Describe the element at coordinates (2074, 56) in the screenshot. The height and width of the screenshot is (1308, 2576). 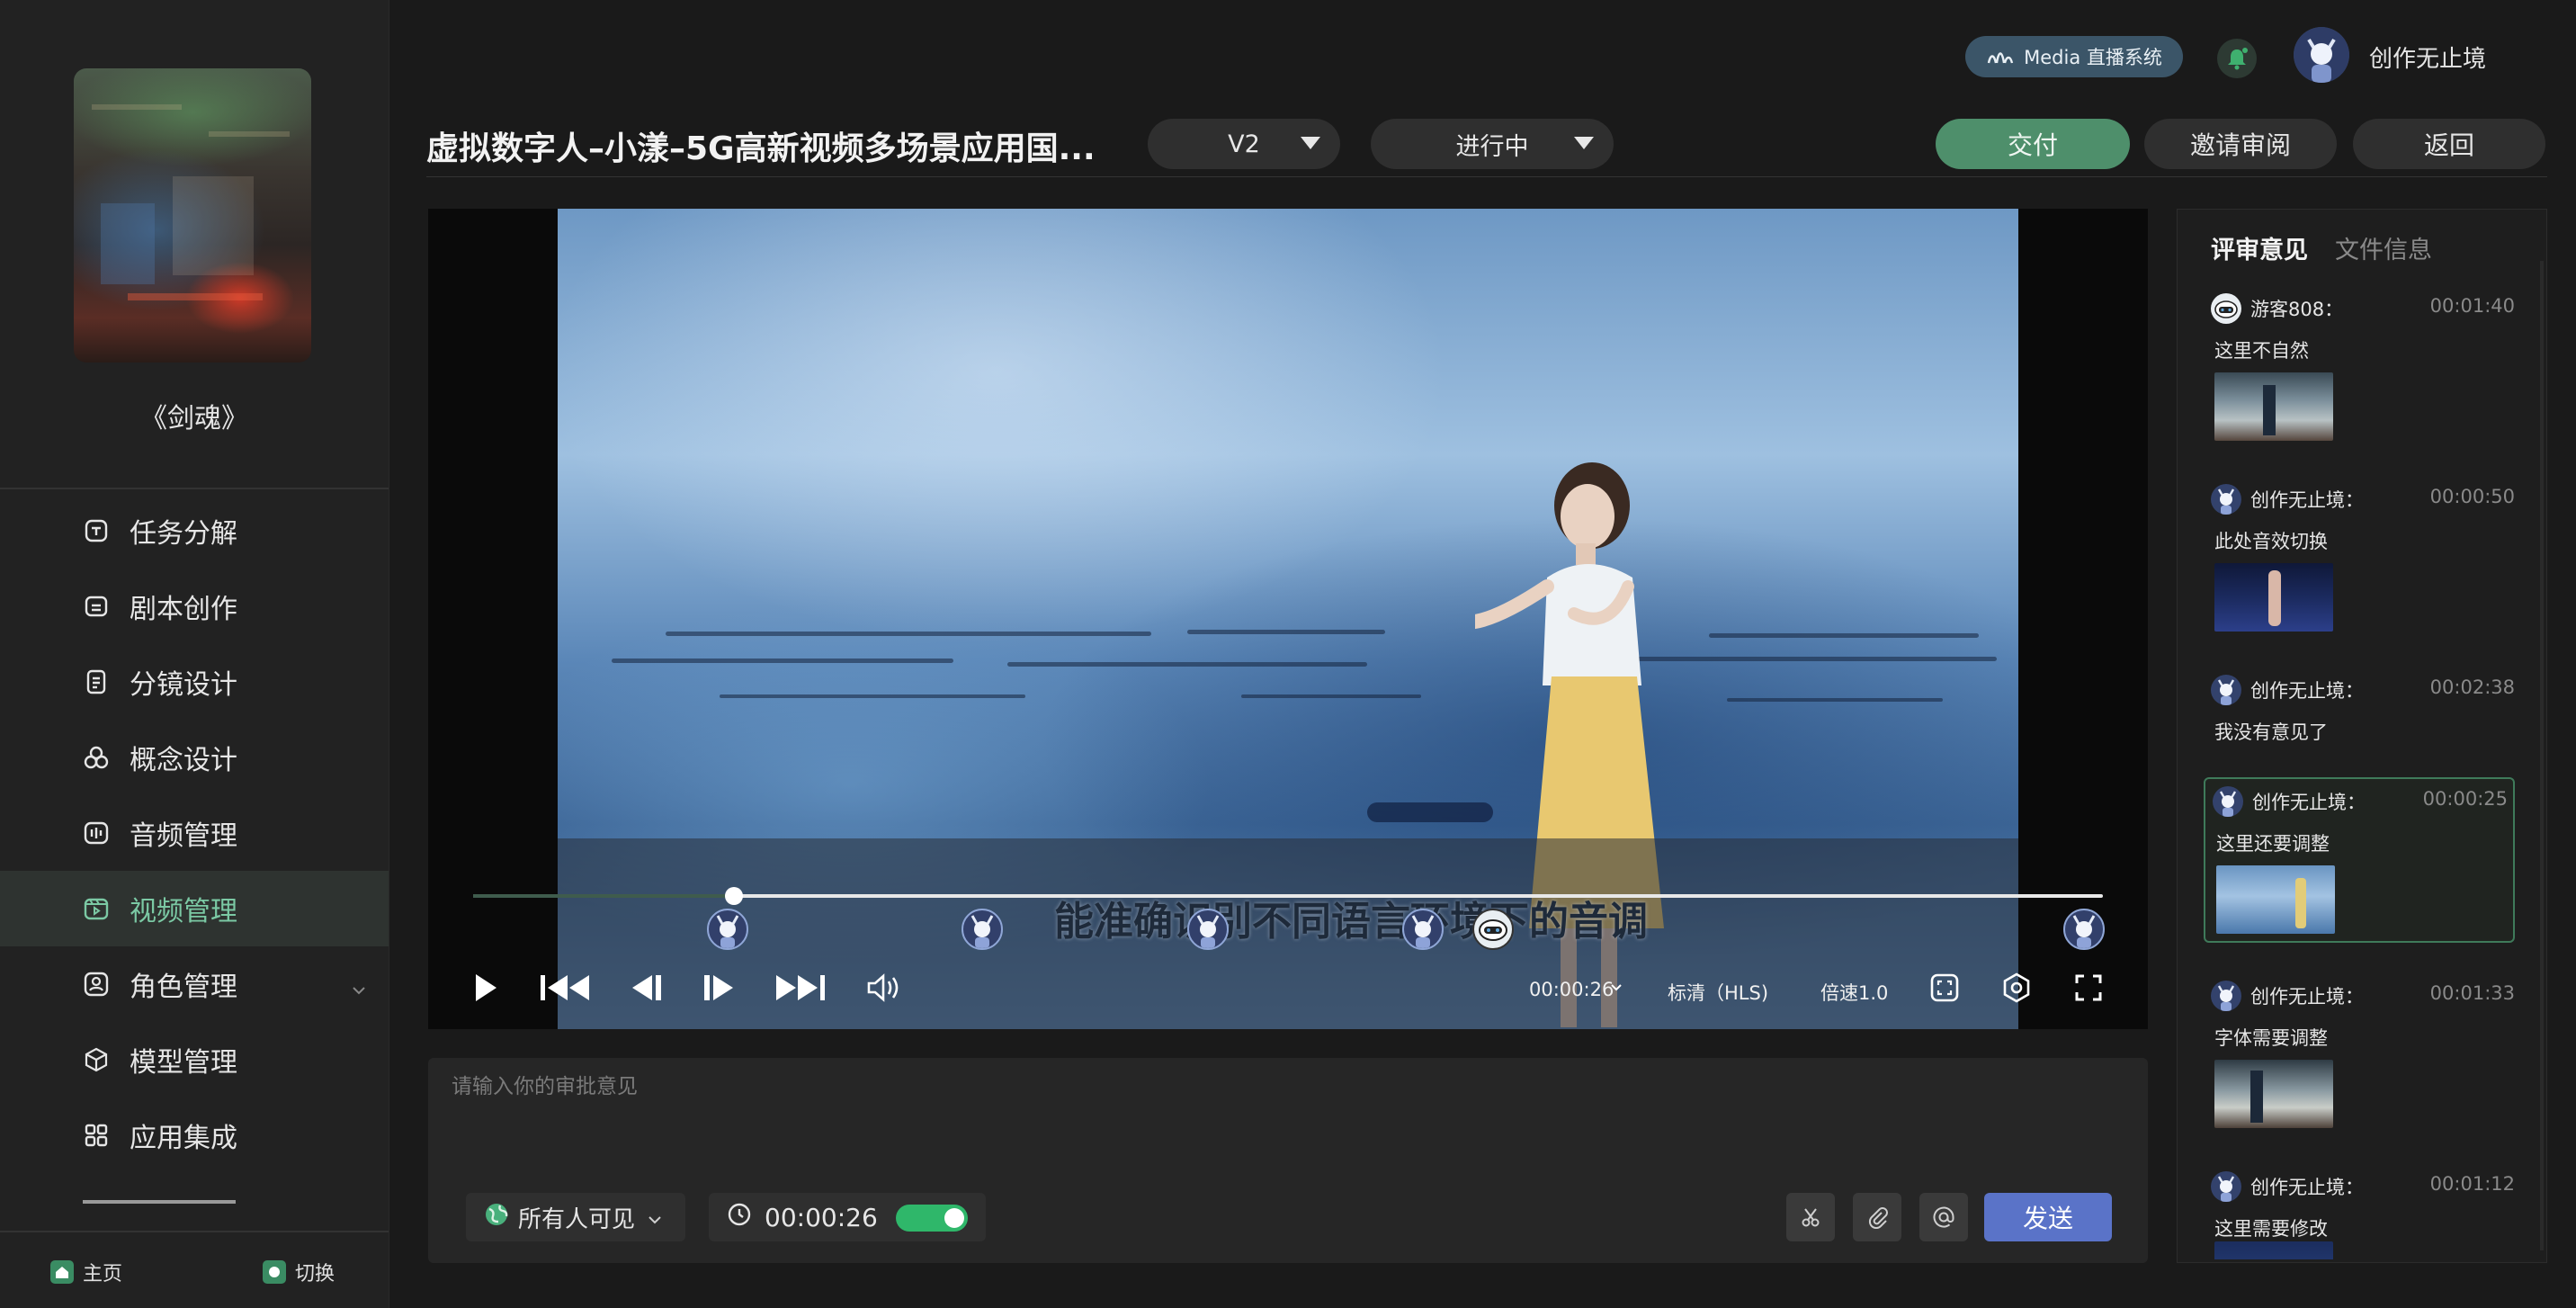
I see `media-system-badge: Media 直播系统` at that location.